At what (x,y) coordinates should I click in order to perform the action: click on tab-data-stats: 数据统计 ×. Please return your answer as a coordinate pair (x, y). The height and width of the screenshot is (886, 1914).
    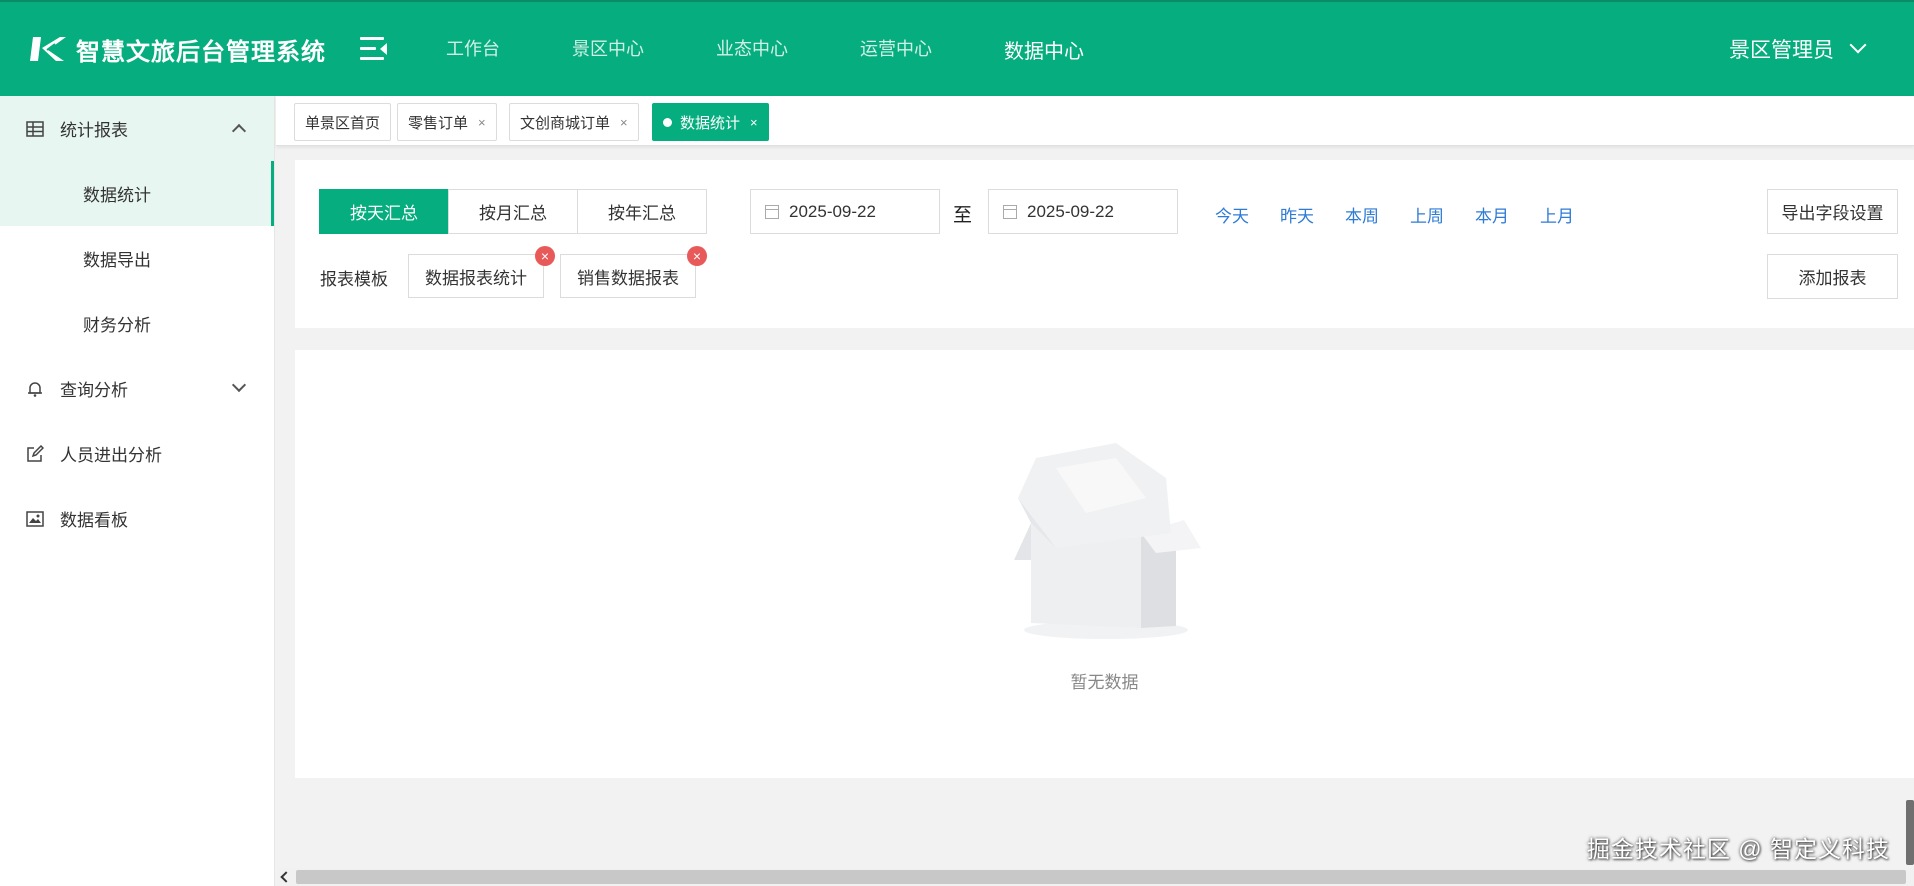
    Looking at the image, I should click on (710, 122).